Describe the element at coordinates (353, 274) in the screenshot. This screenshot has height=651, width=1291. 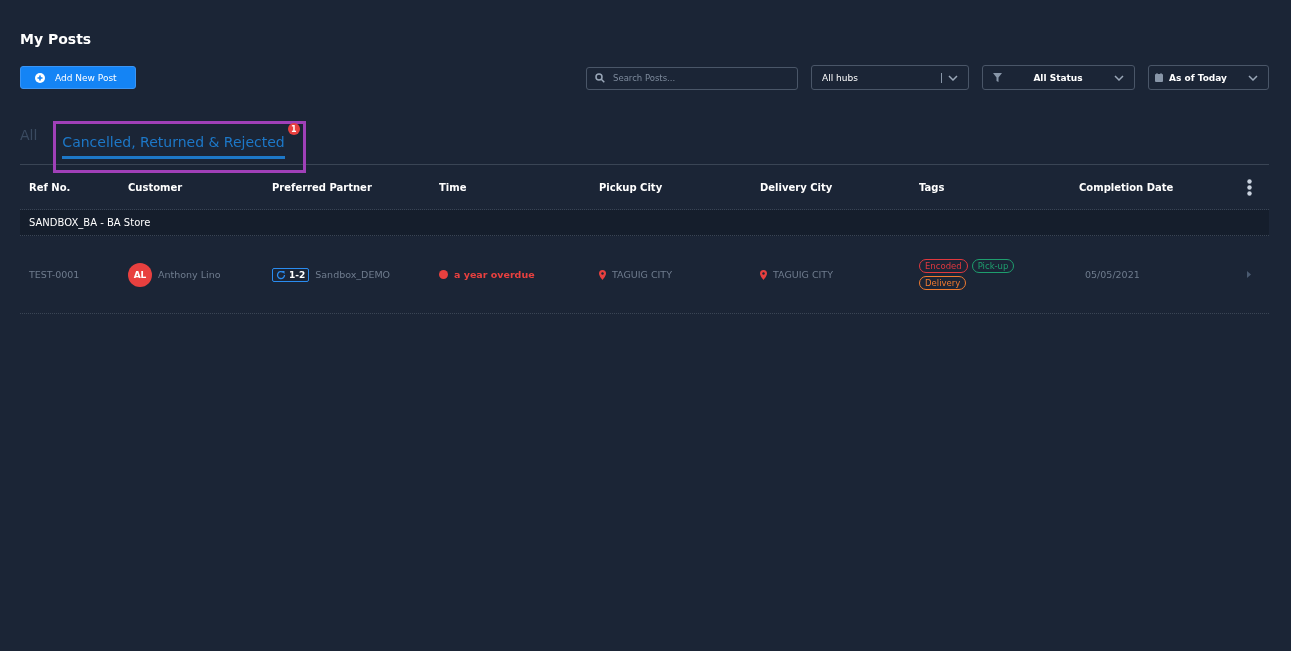
I see `partner-name: Sandbox_DEMO` at that location.